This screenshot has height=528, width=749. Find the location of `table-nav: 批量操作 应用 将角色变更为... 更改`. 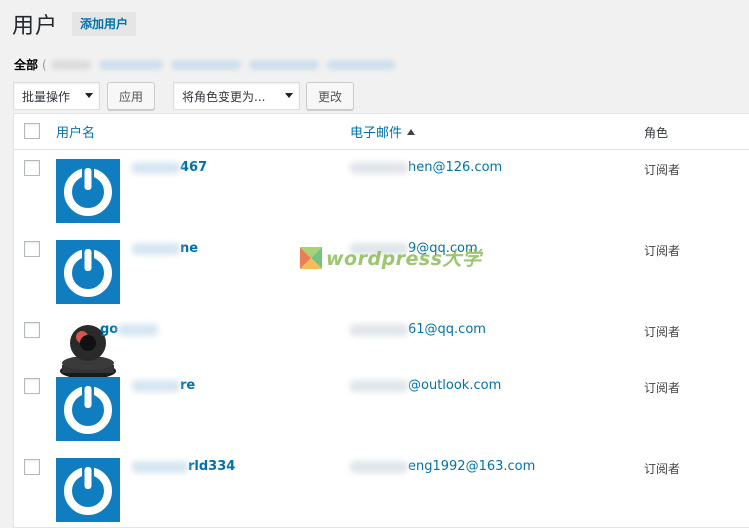

table-nav: 批量操作 应用 将角色变更为... 更改 is located at coordinates (183, 96).